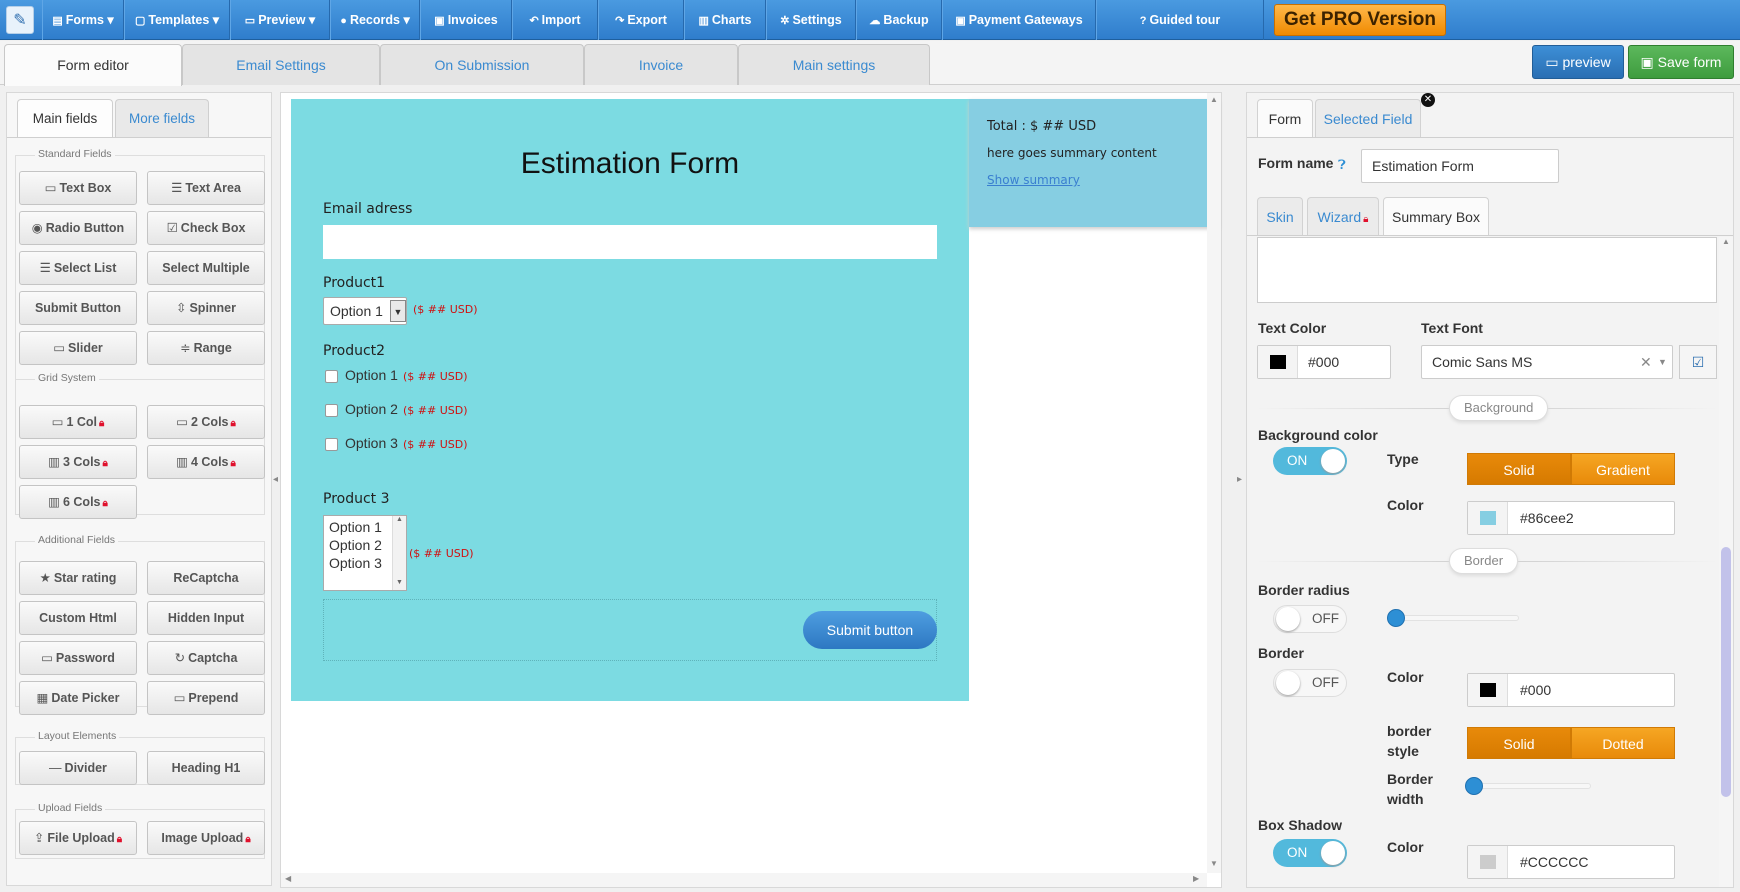 This screenshot has width=1740, height=892. What do you see at coordinates (1623, 743) in the screenshot?
I see `border-style-dotted-button: Dotted` at bounding box center [1623, 743].